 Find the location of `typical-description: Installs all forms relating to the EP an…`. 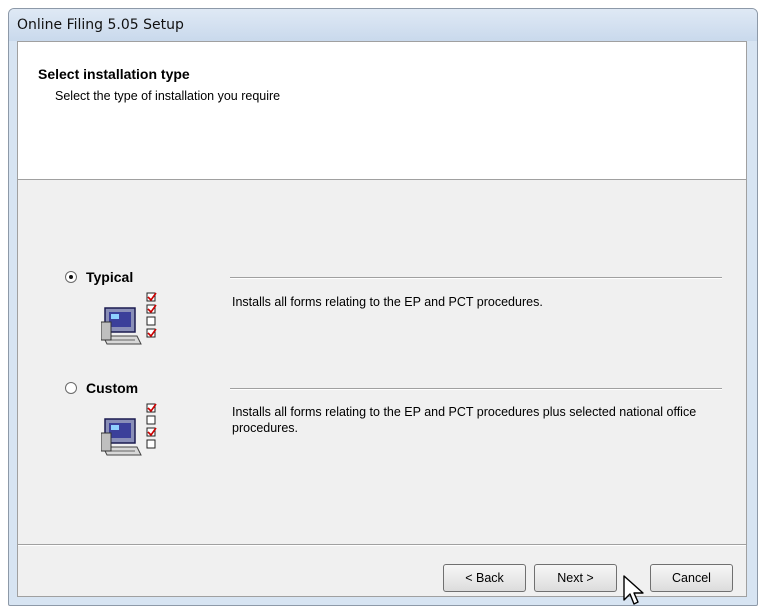

typical-description: Installs all forms relating to the EP an… is located at coordinates (387, 302).